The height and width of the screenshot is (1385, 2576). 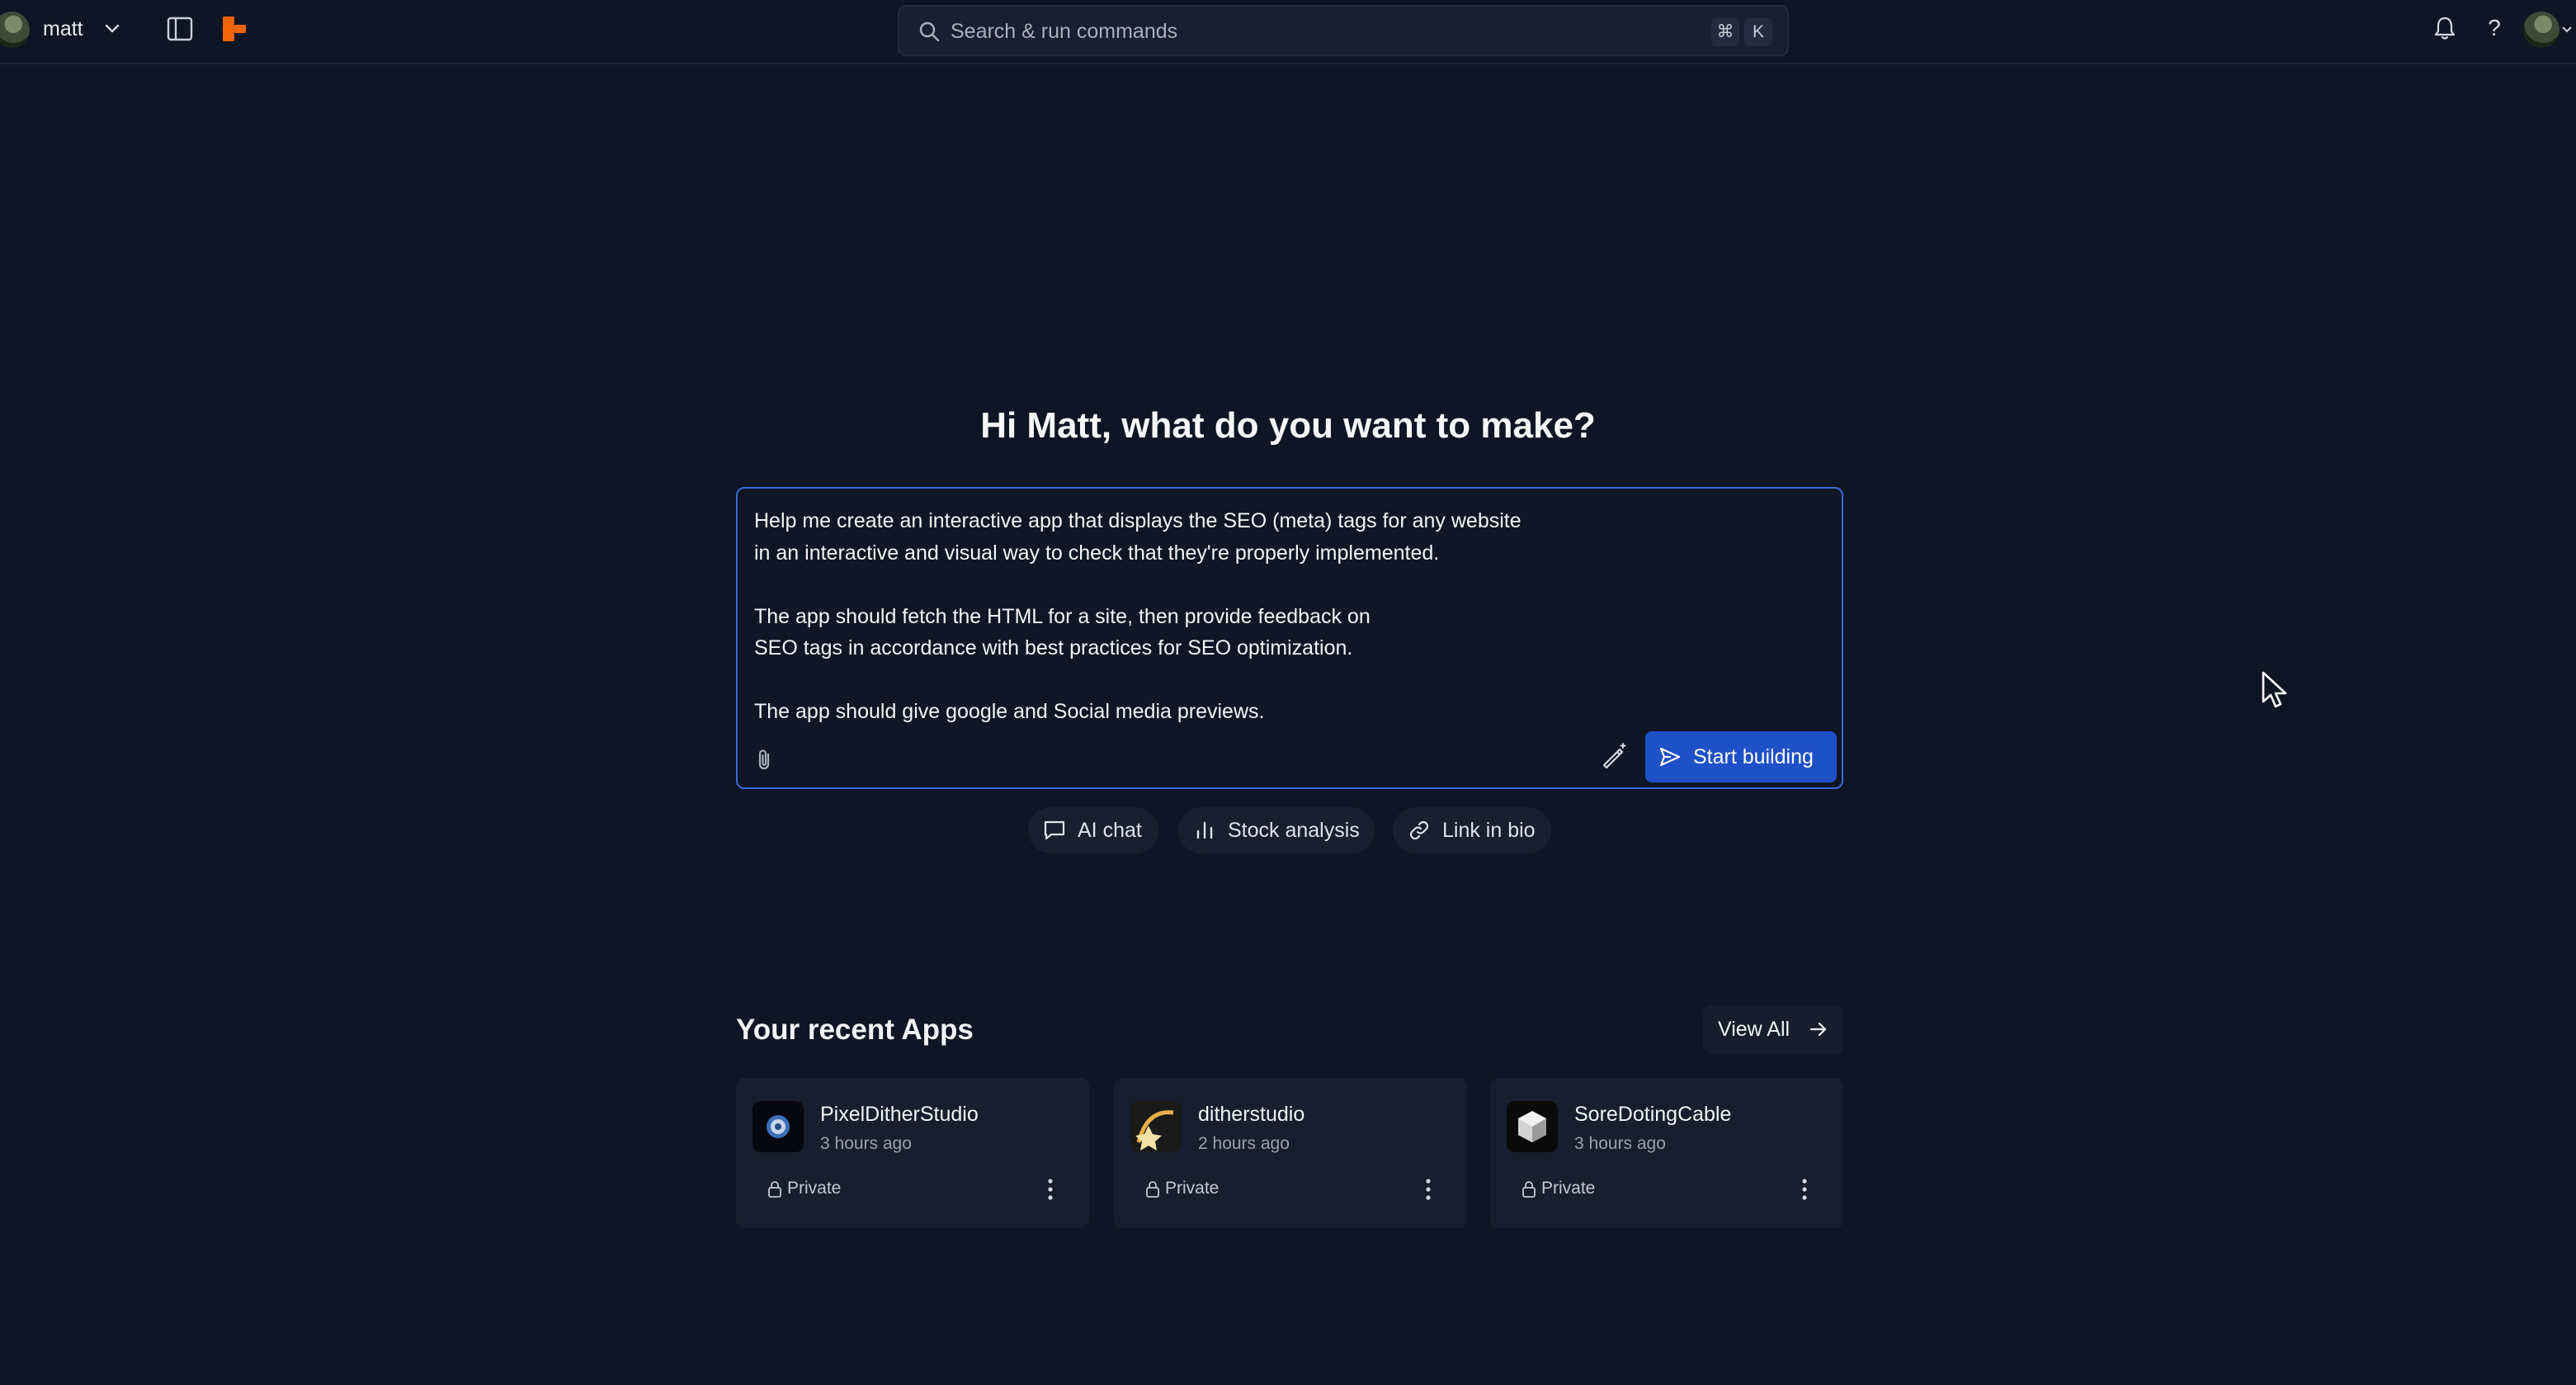 I want to click on top-bar: matt Search & run commands ⌘ K ?, so click(x=1288, y=32).